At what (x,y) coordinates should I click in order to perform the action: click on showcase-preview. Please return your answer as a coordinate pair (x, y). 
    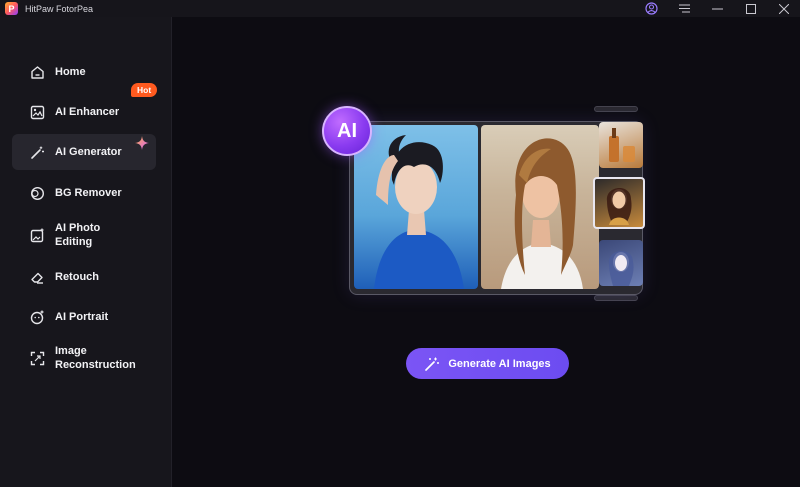
    Looking at the image, I should click on (497, 208).